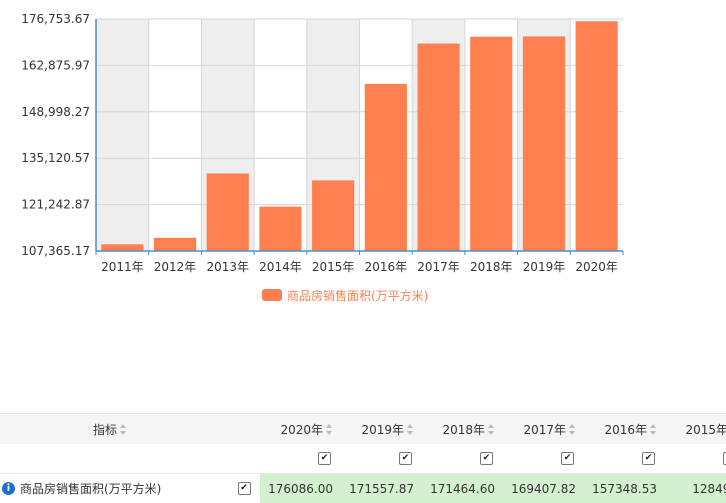 The width and height of the screenshot is (726, 503). Describe the element at coordinates (709, 488) in the screenshot. I see `value-text: 128494` at that location.